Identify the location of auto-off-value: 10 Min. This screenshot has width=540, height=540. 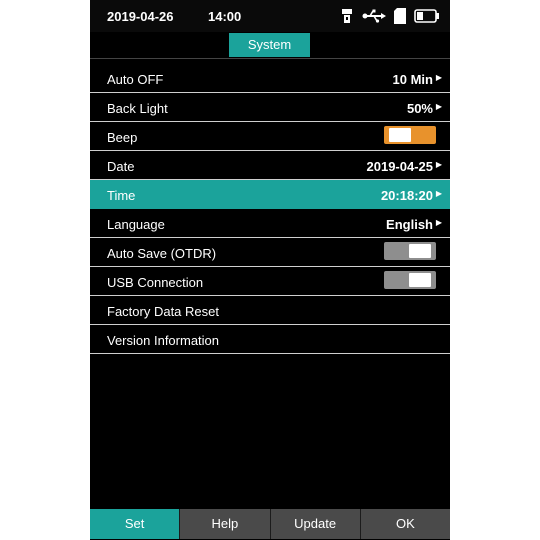
(412, 79).